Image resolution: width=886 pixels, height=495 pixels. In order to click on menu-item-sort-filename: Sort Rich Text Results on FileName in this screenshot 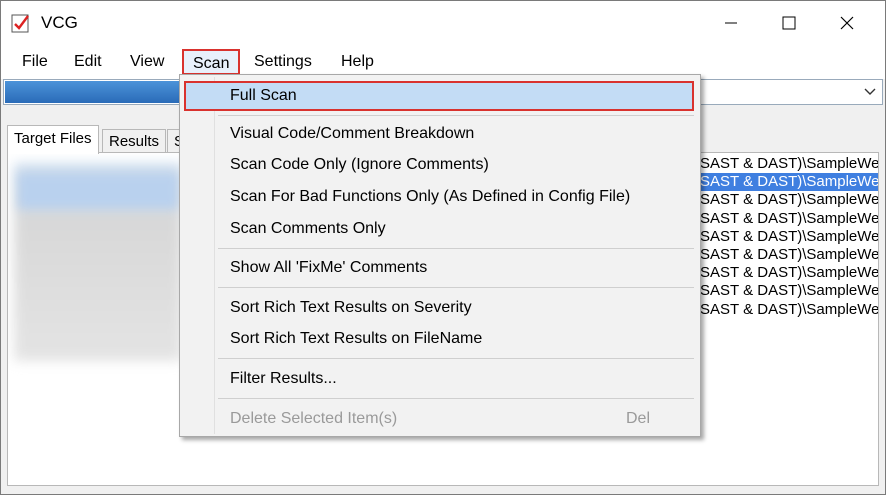, I will do `click(439, 339)`.